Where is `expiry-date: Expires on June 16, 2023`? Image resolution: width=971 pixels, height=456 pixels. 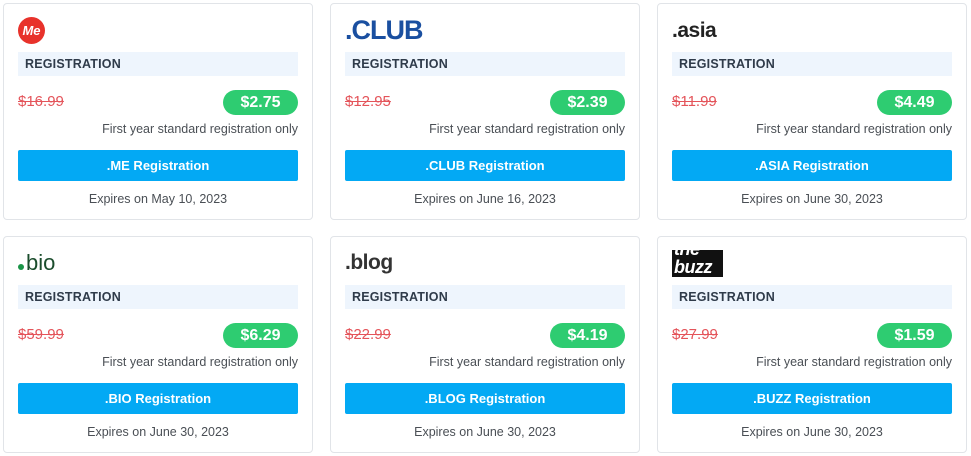 expiry-date: Expires on June 16, 2023 is located at coordinates (485, 199).